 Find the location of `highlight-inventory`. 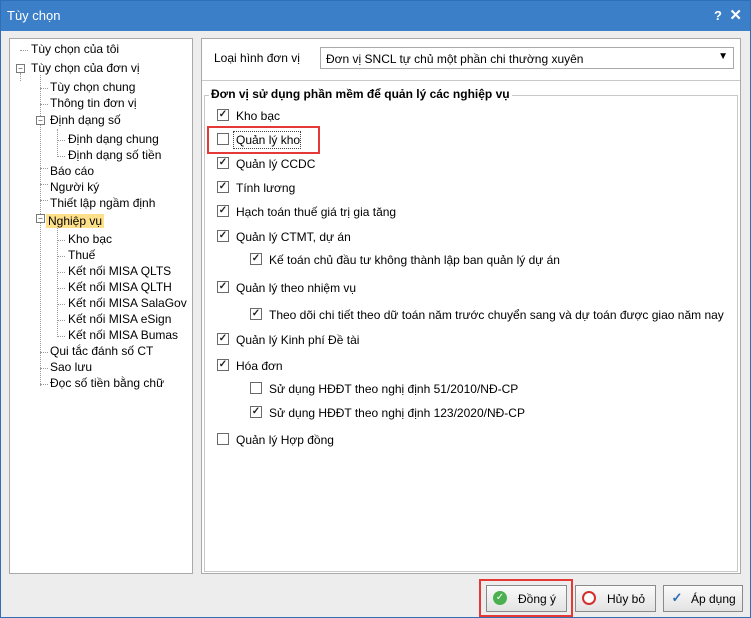

highlight-inventory is located at coordinates (263, 140).